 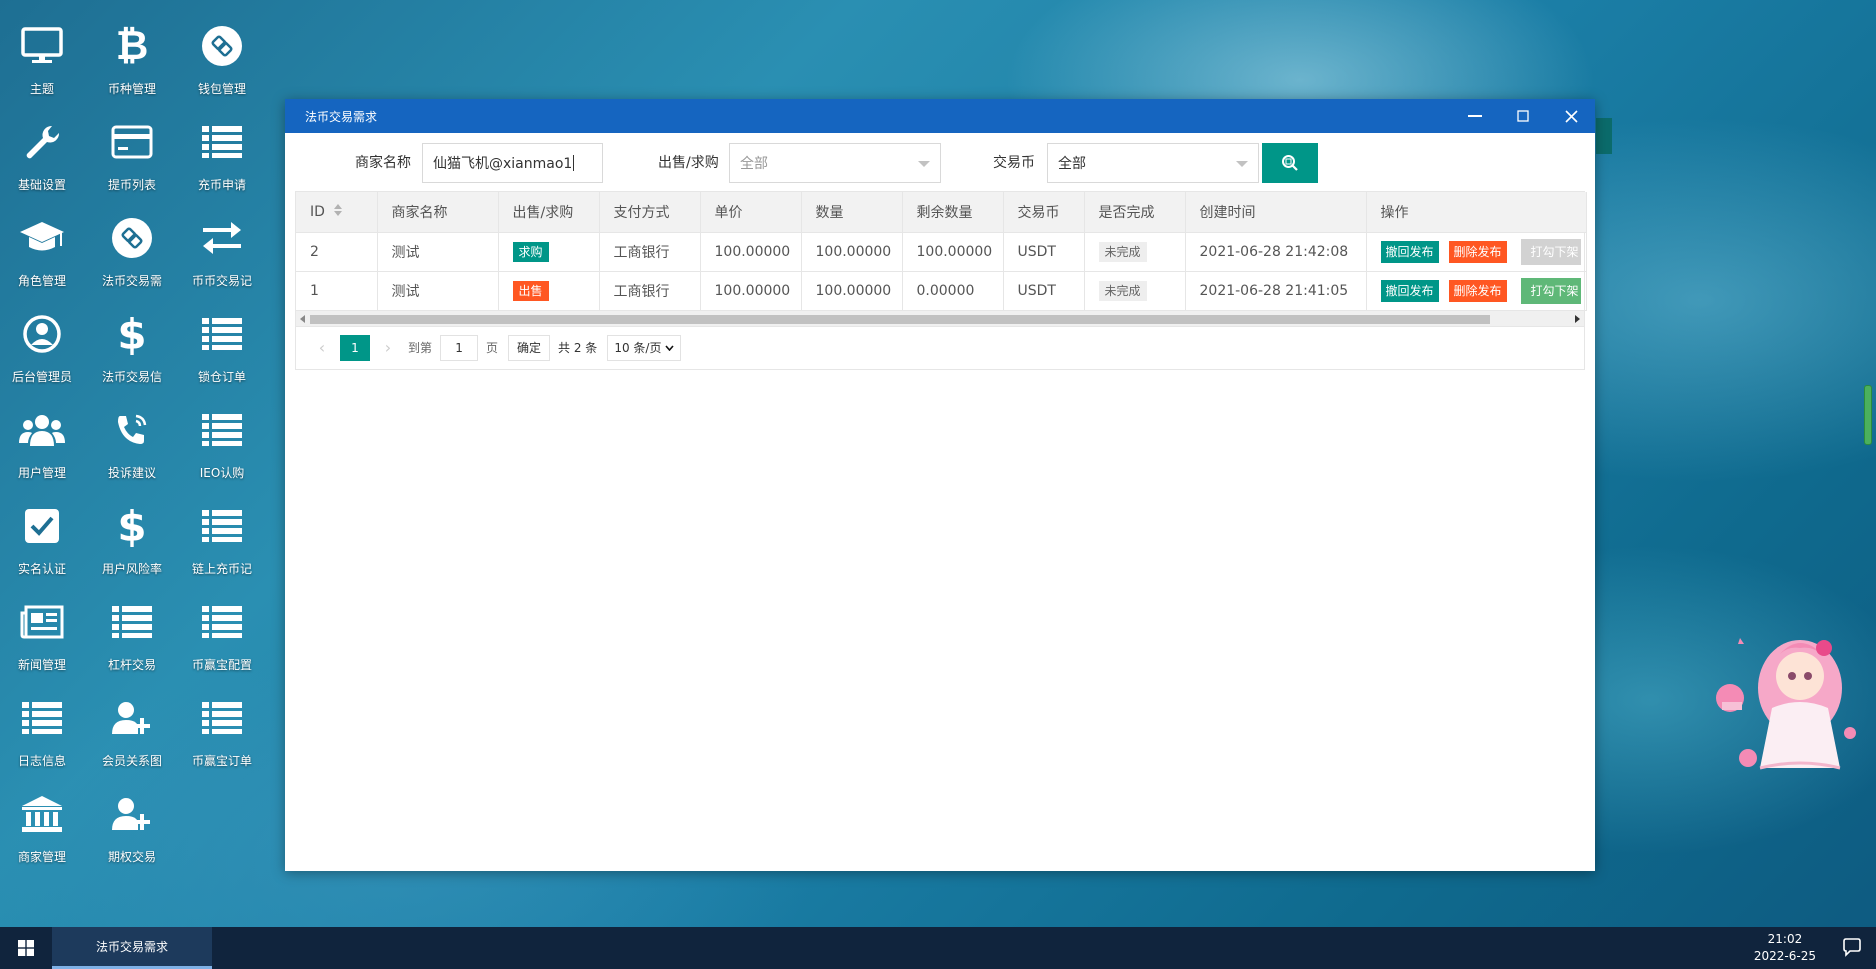 What do you see at coordinates (1242, 164) in the screenshot?
I see `chevron-down-icon` at bounding box center [1242, 164].